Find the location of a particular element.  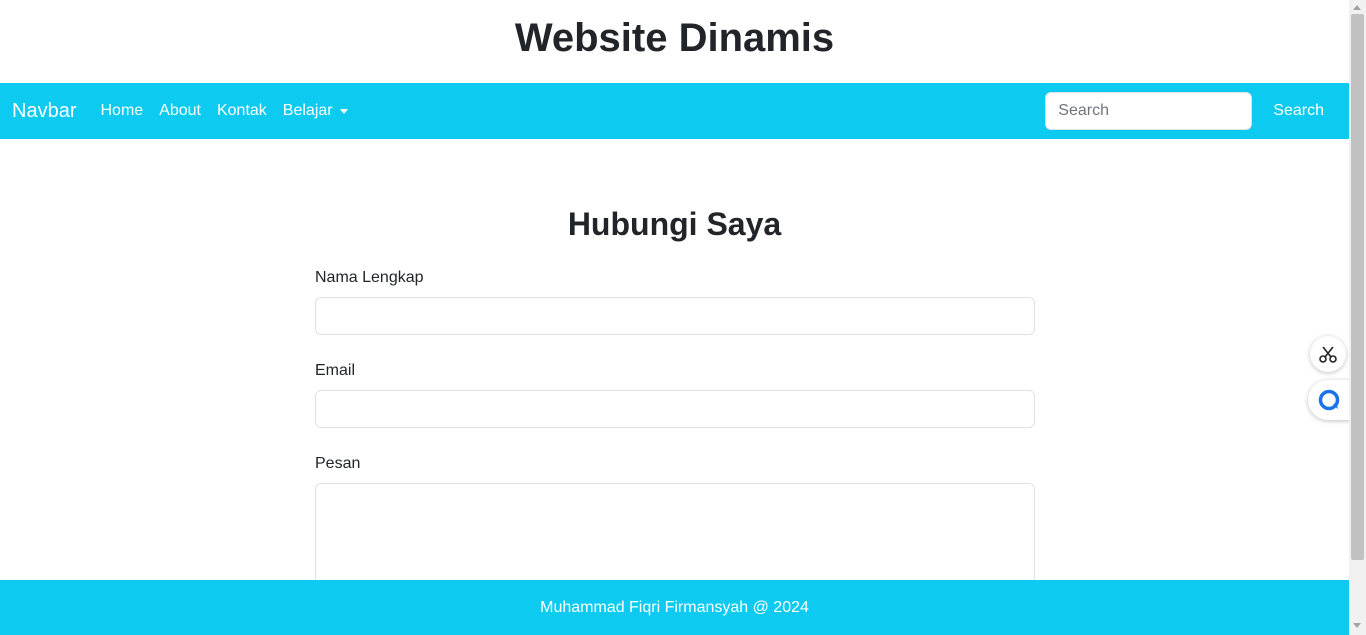

nav-link-kontak: Kontak is located at coordinates (242, 111).